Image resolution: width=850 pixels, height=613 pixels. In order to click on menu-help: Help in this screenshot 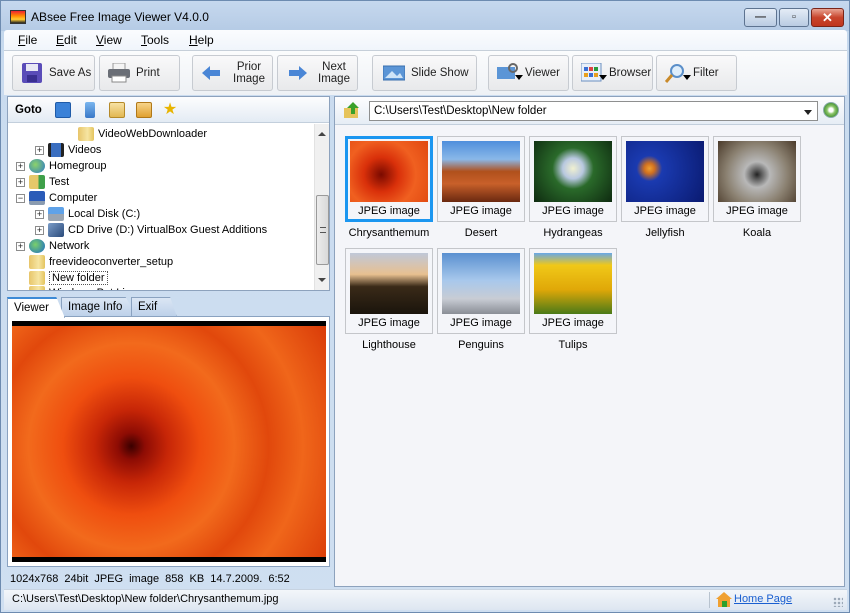, I will do `click(201, 40)`.